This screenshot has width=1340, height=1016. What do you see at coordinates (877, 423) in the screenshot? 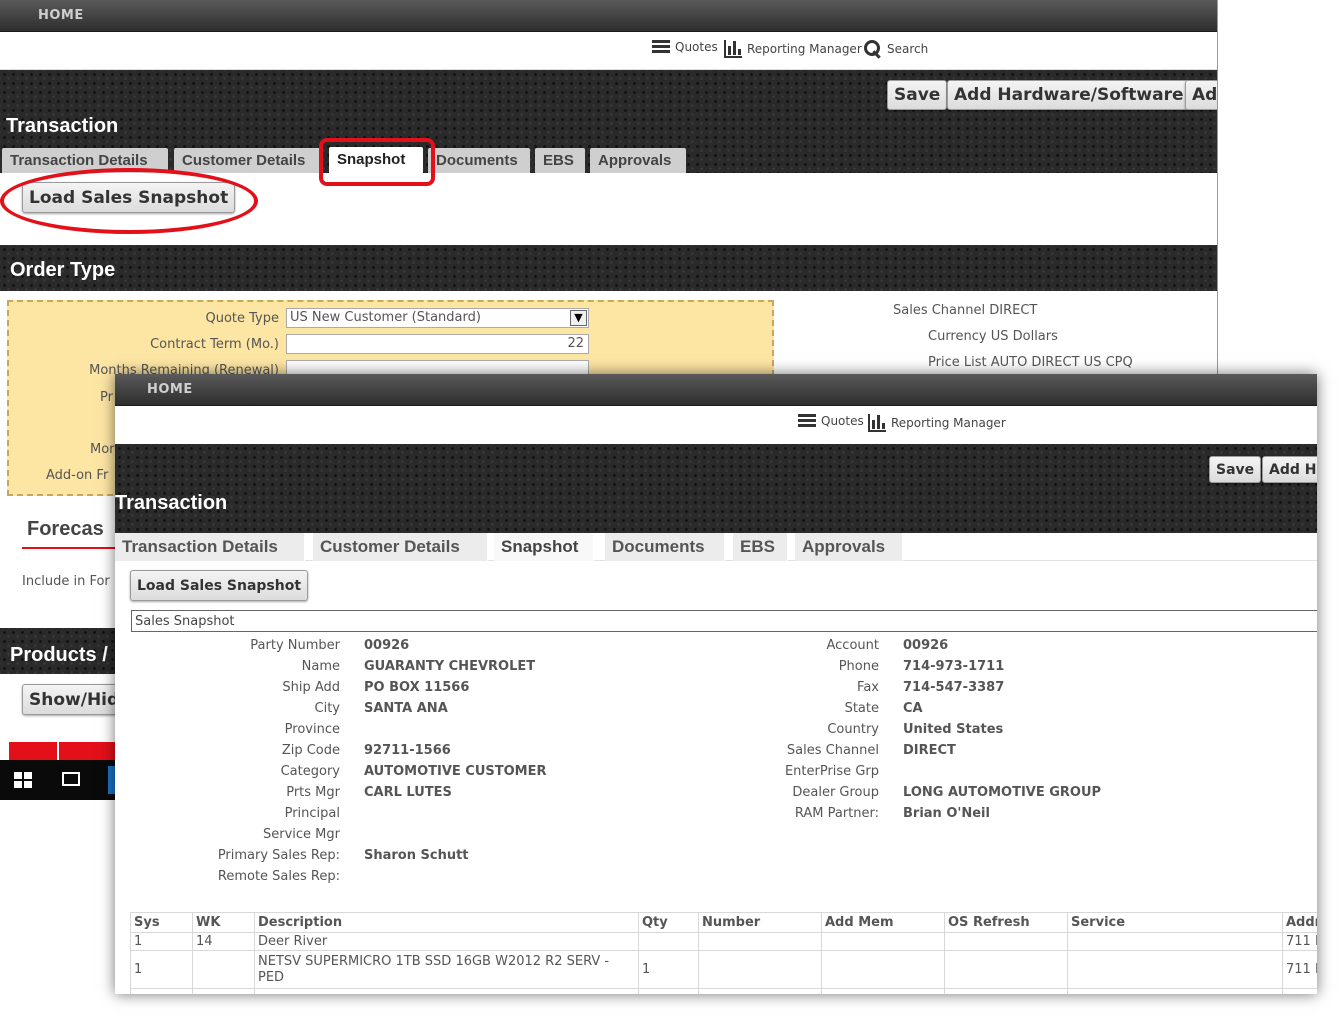
I see `bar-chart-icon` at bounding box center [877, 423].